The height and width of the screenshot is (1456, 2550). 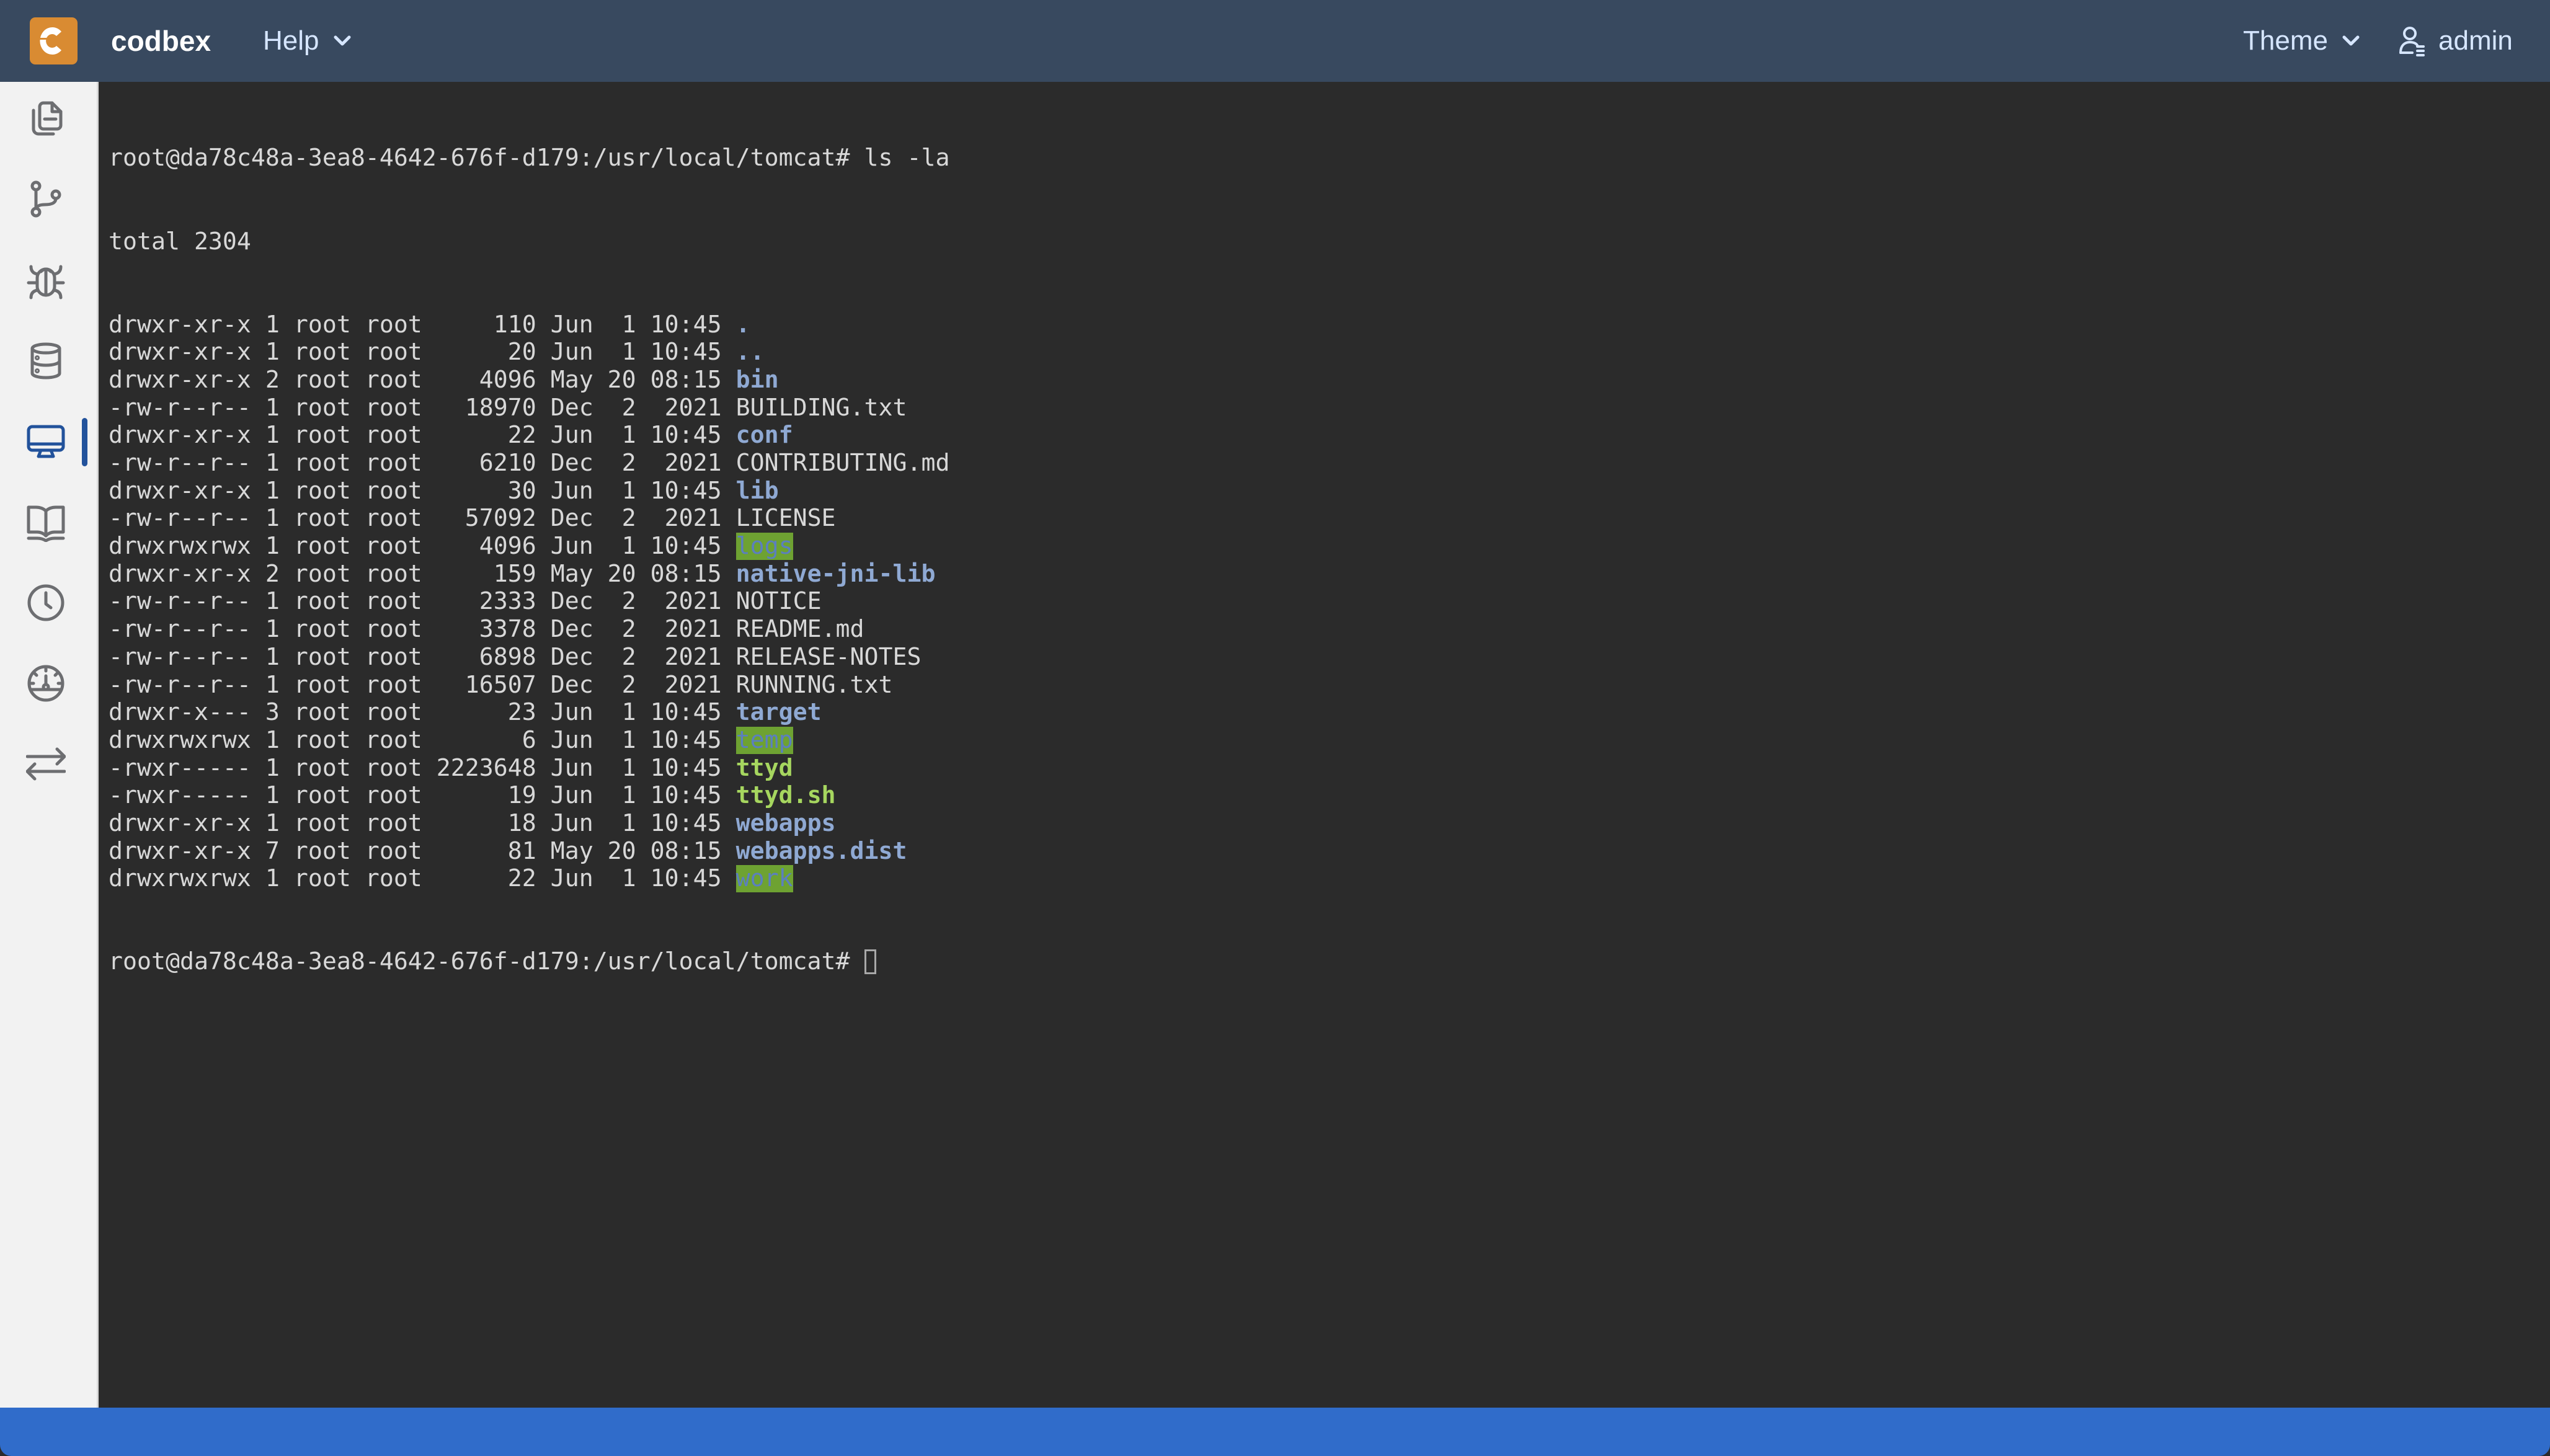 I want to click on user-menu: admin, so click(x=2456, y=41).